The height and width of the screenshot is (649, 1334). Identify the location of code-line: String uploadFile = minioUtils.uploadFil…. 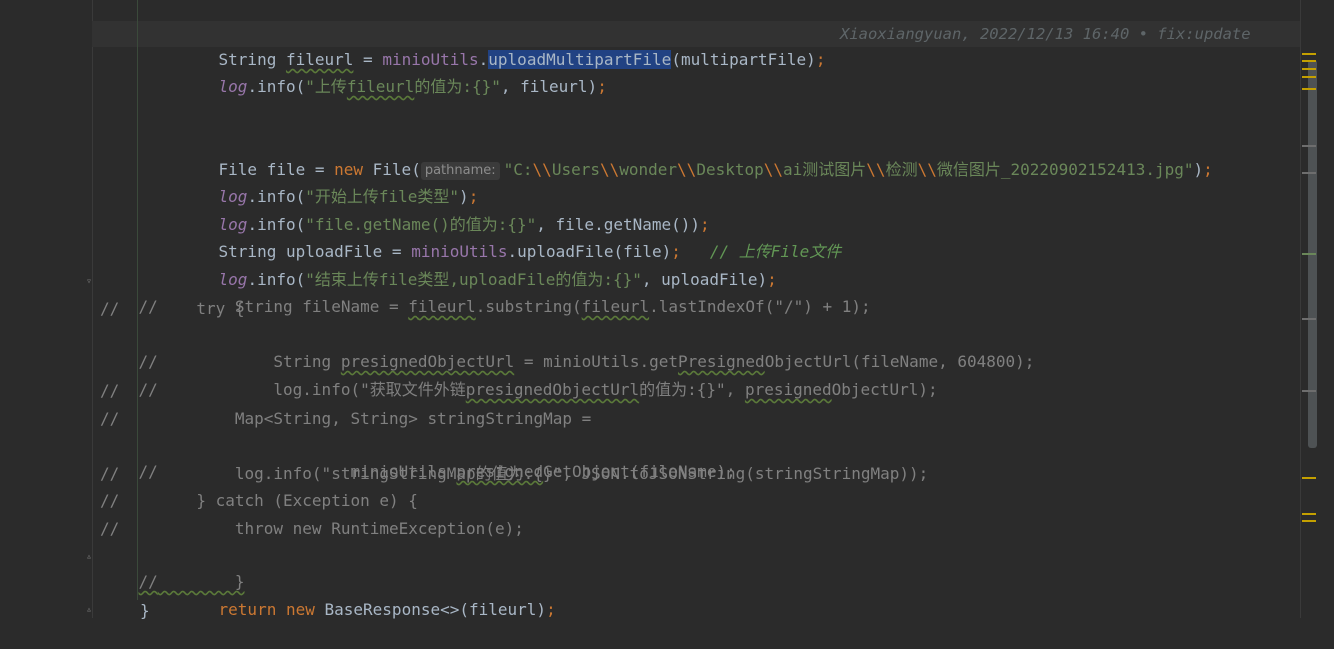
(511, 237).